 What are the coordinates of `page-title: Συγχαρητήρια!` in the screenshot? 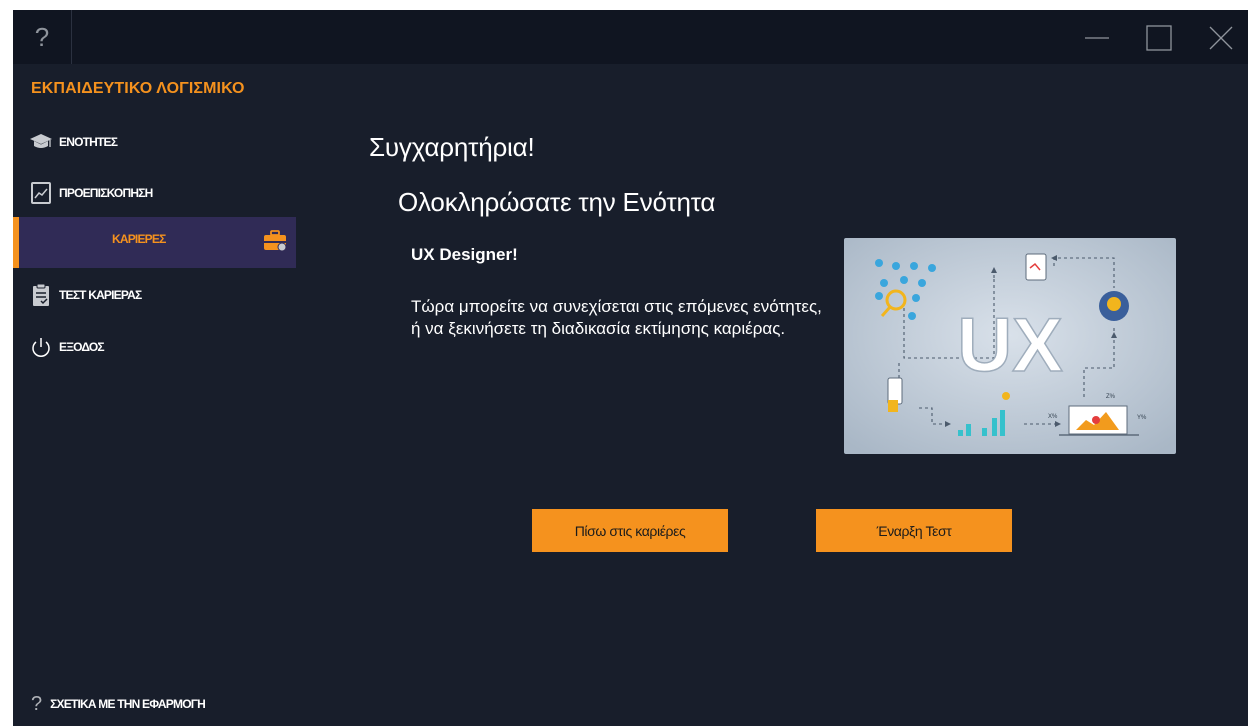 It's located at (452, 147).